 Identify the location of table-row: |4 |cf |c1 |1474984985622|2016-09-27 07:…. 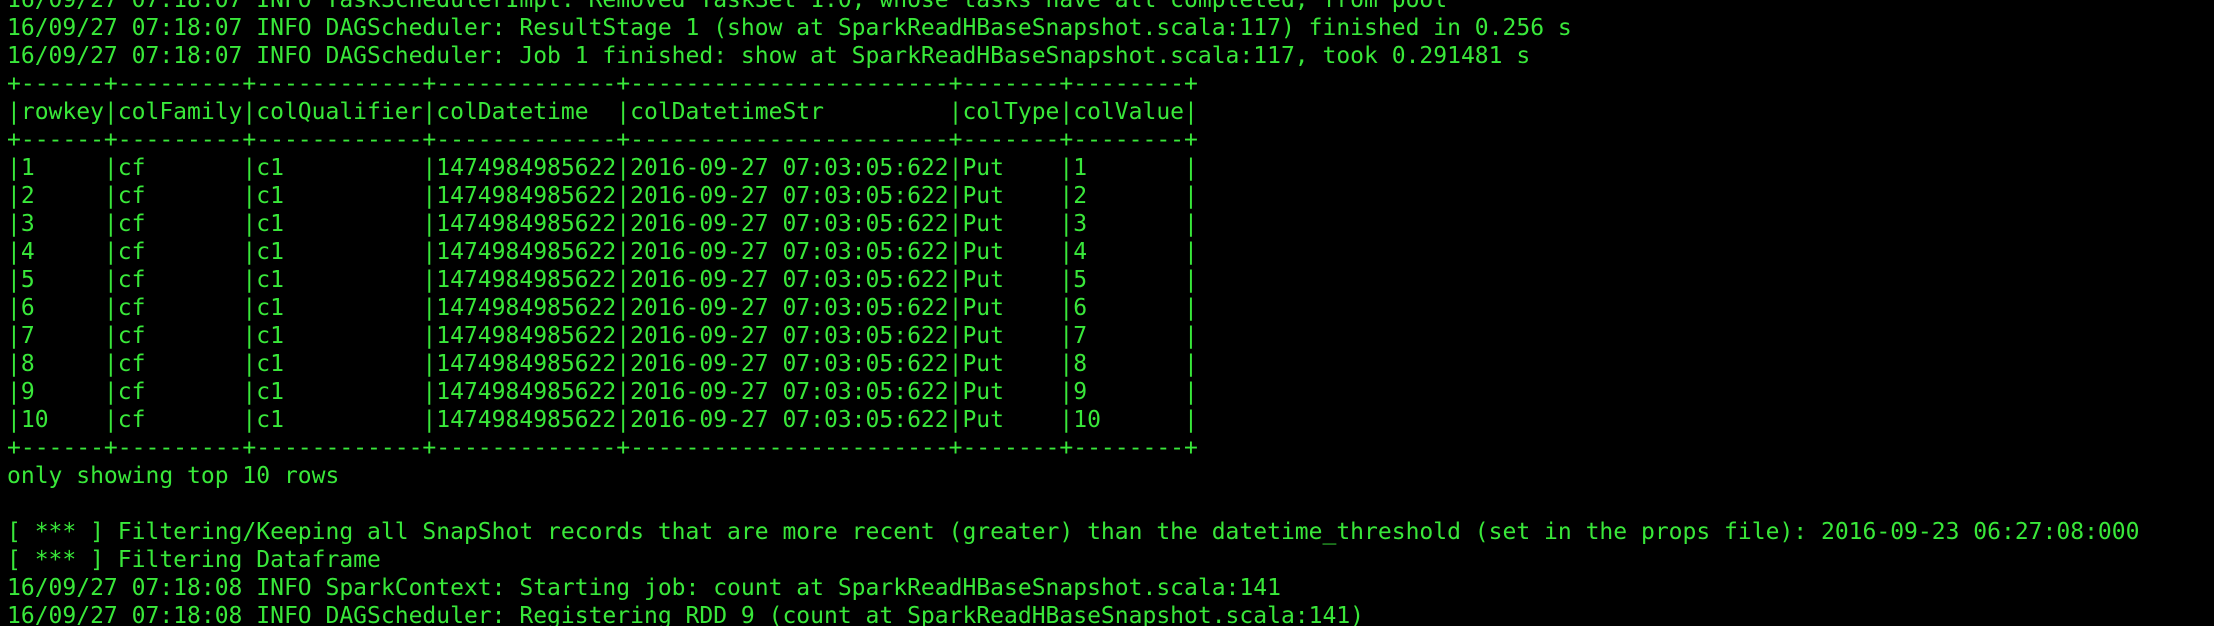
(602, 252).